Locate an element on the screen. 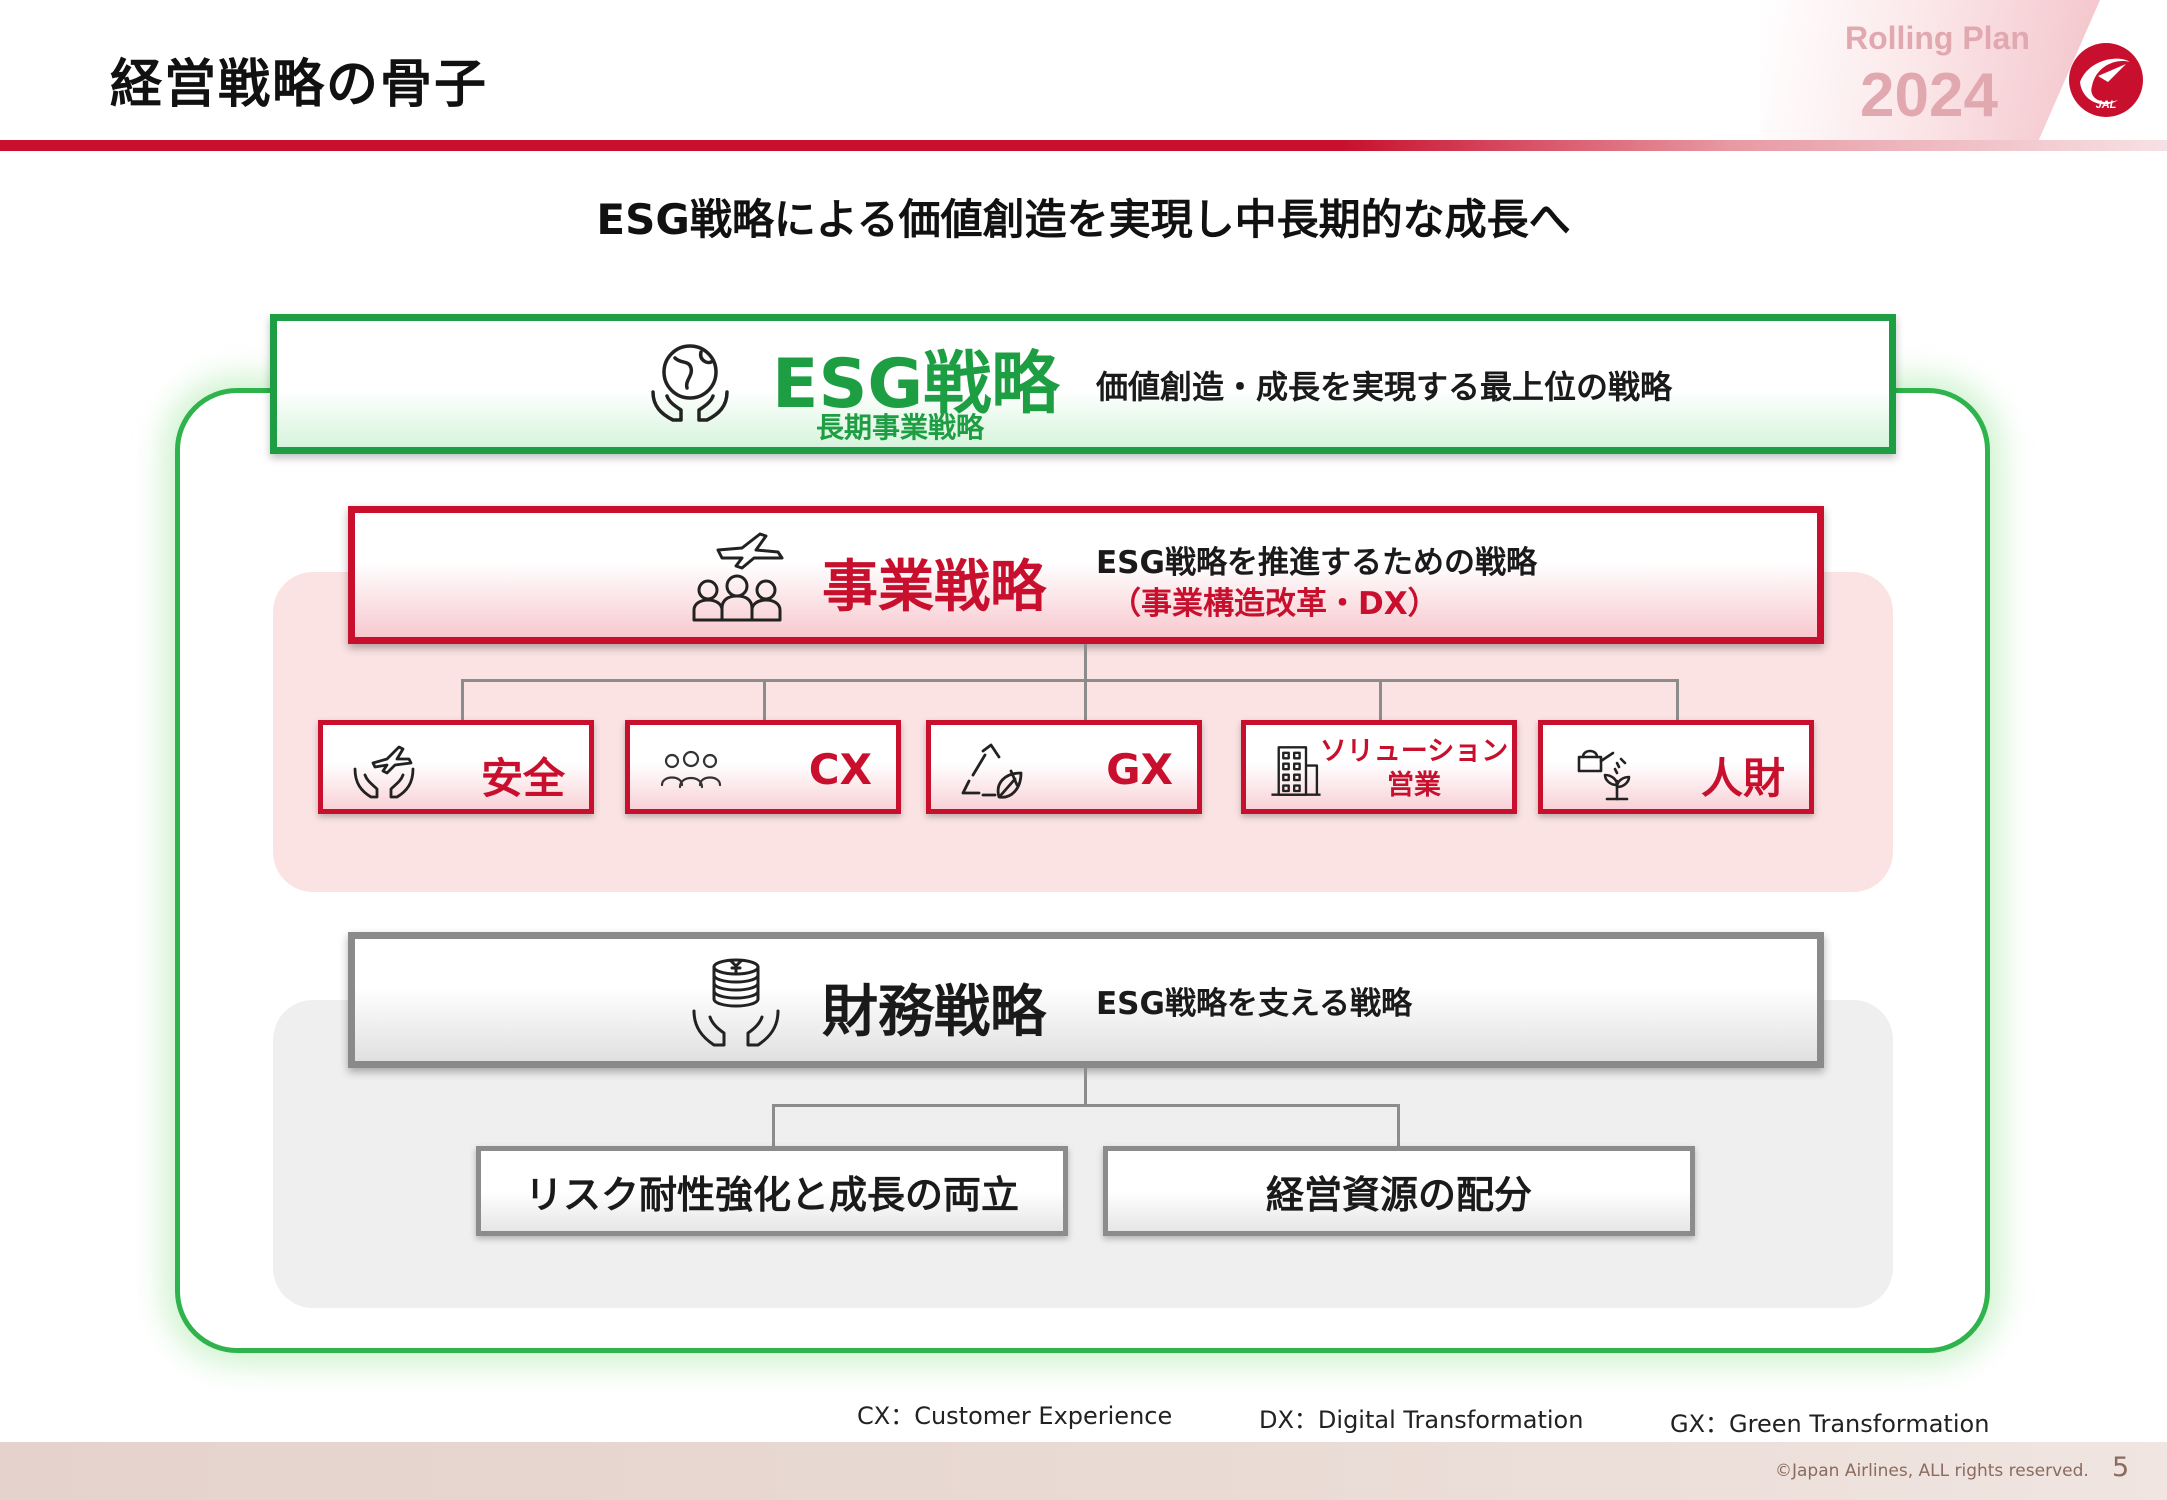 The height and width of the screenshot is (1500, 2167). airplane-staff-icon is located at coordinates (738, 577).